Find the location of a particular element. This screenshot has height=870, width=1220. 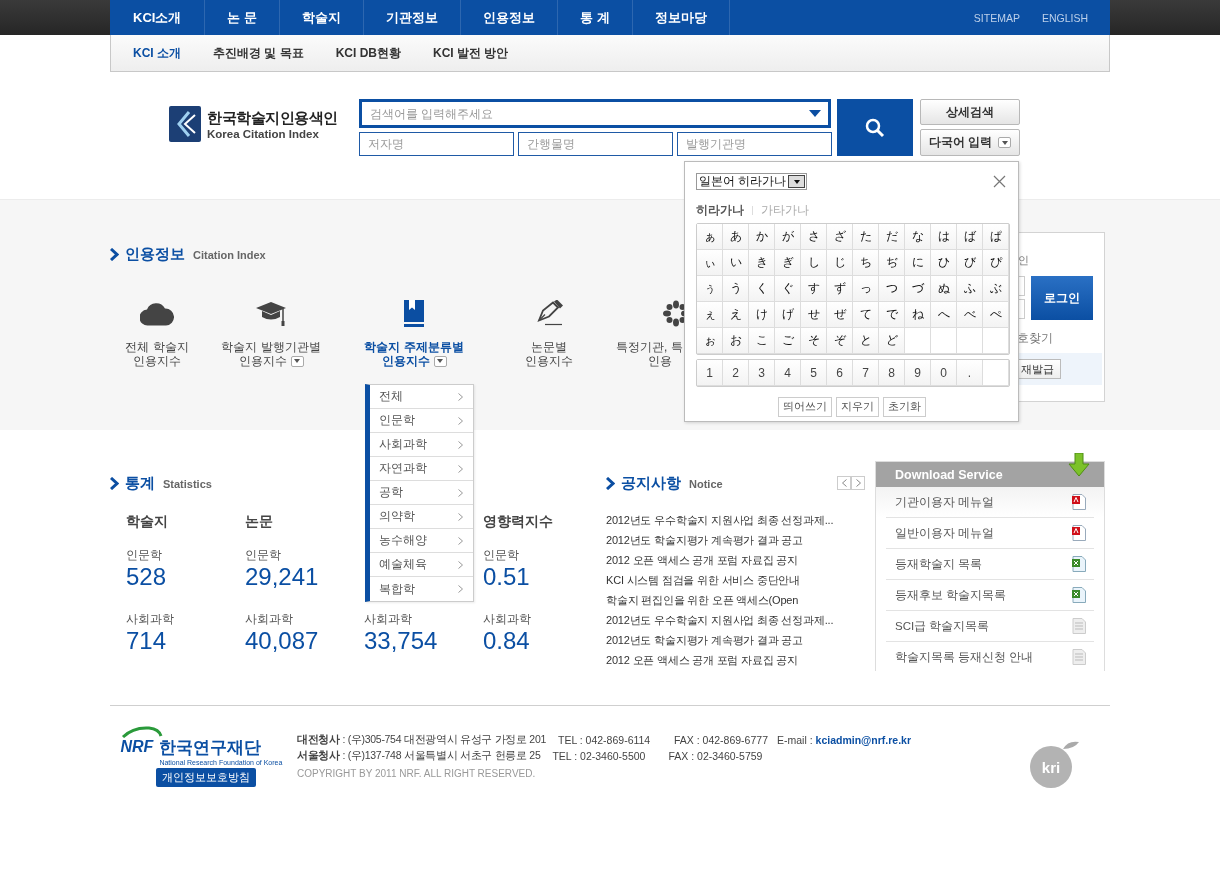

keyboard-button: 띄어쓰기 is located at coordinates (805, 407).